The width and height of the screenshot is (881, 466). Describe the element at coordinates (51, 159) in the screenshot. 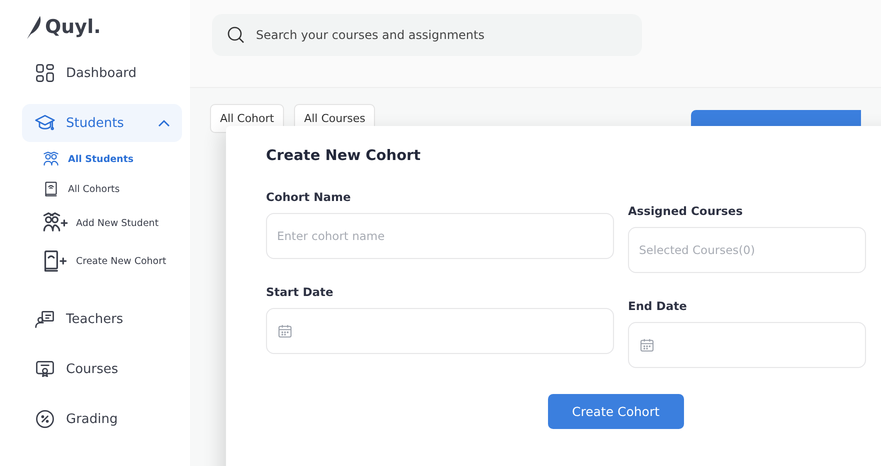

I see `students-icon` at that location.